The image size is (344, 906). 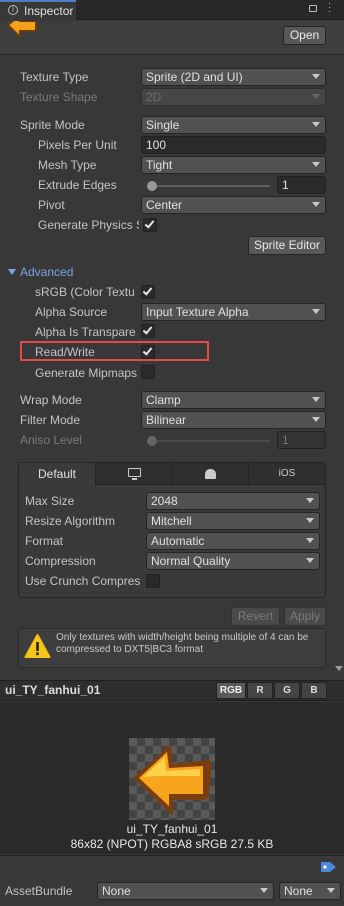 I want to click on sprite-mode-dropdown: Single, so click(x=233, y=125).